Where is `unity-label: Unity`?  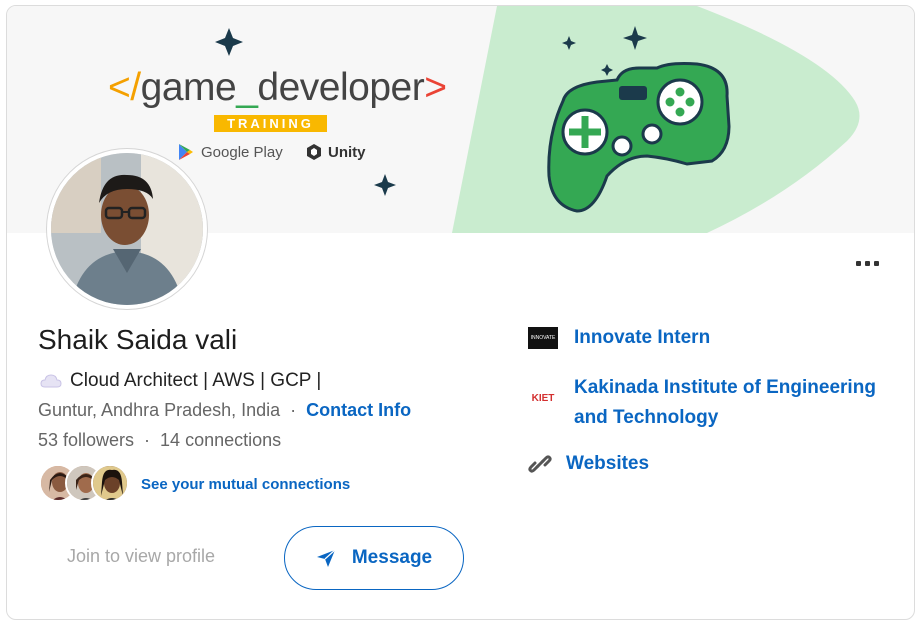 unity-label: Unity is located at coordinates (347, 152).